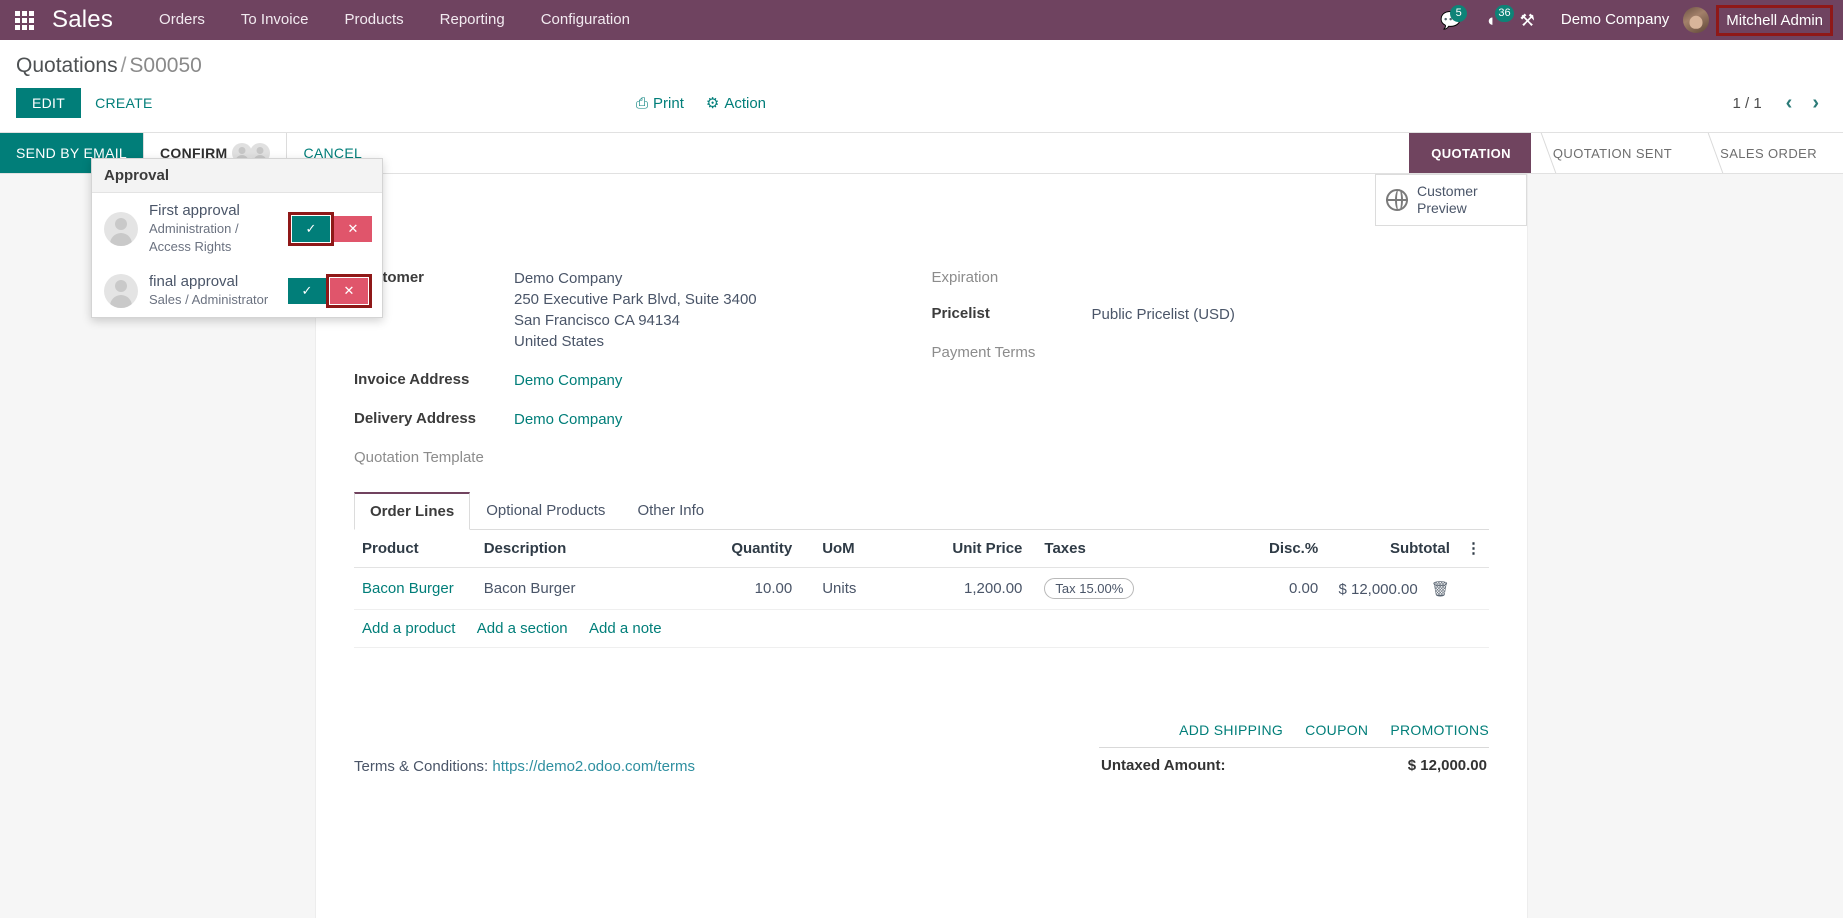 Image resolution: width=1843 pixels, height=918 pixels. I want to click on clock-icon: ◖, so click(1490, 20).